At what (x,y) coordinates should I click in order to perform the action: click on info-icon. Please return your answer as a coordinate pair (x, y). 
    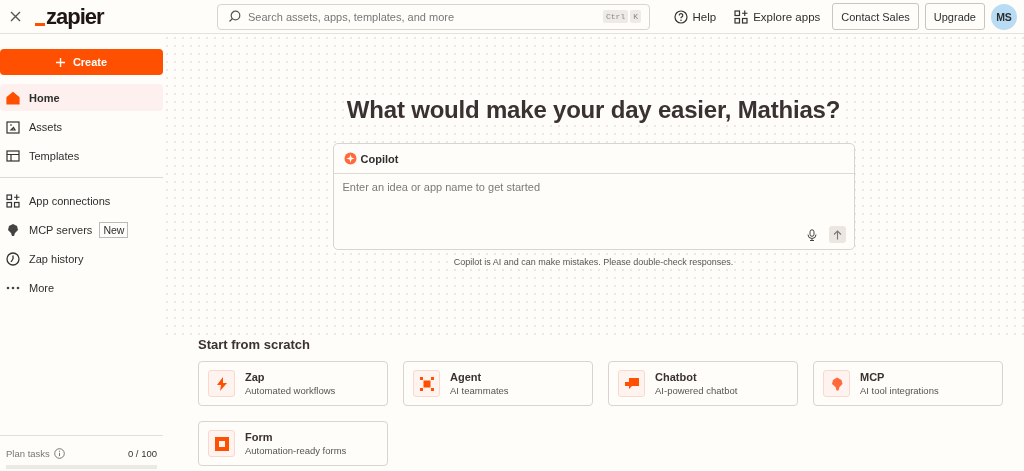
    Looking at the image, I should click on (59, 453).